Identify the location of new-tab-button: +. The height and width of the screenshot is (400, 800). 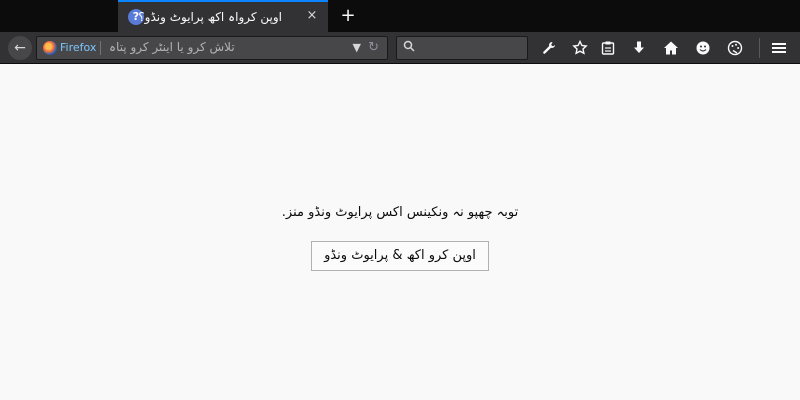
(348, 16).